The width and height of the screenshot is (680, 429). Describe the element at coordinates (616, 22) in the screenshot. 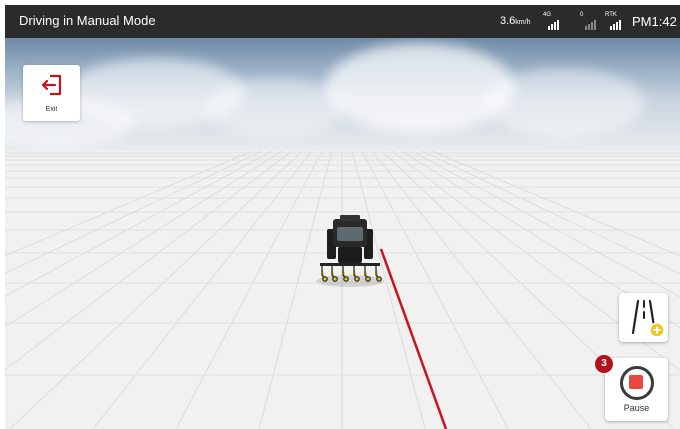

I see `rtk-signal-icon: RTK` at that location.